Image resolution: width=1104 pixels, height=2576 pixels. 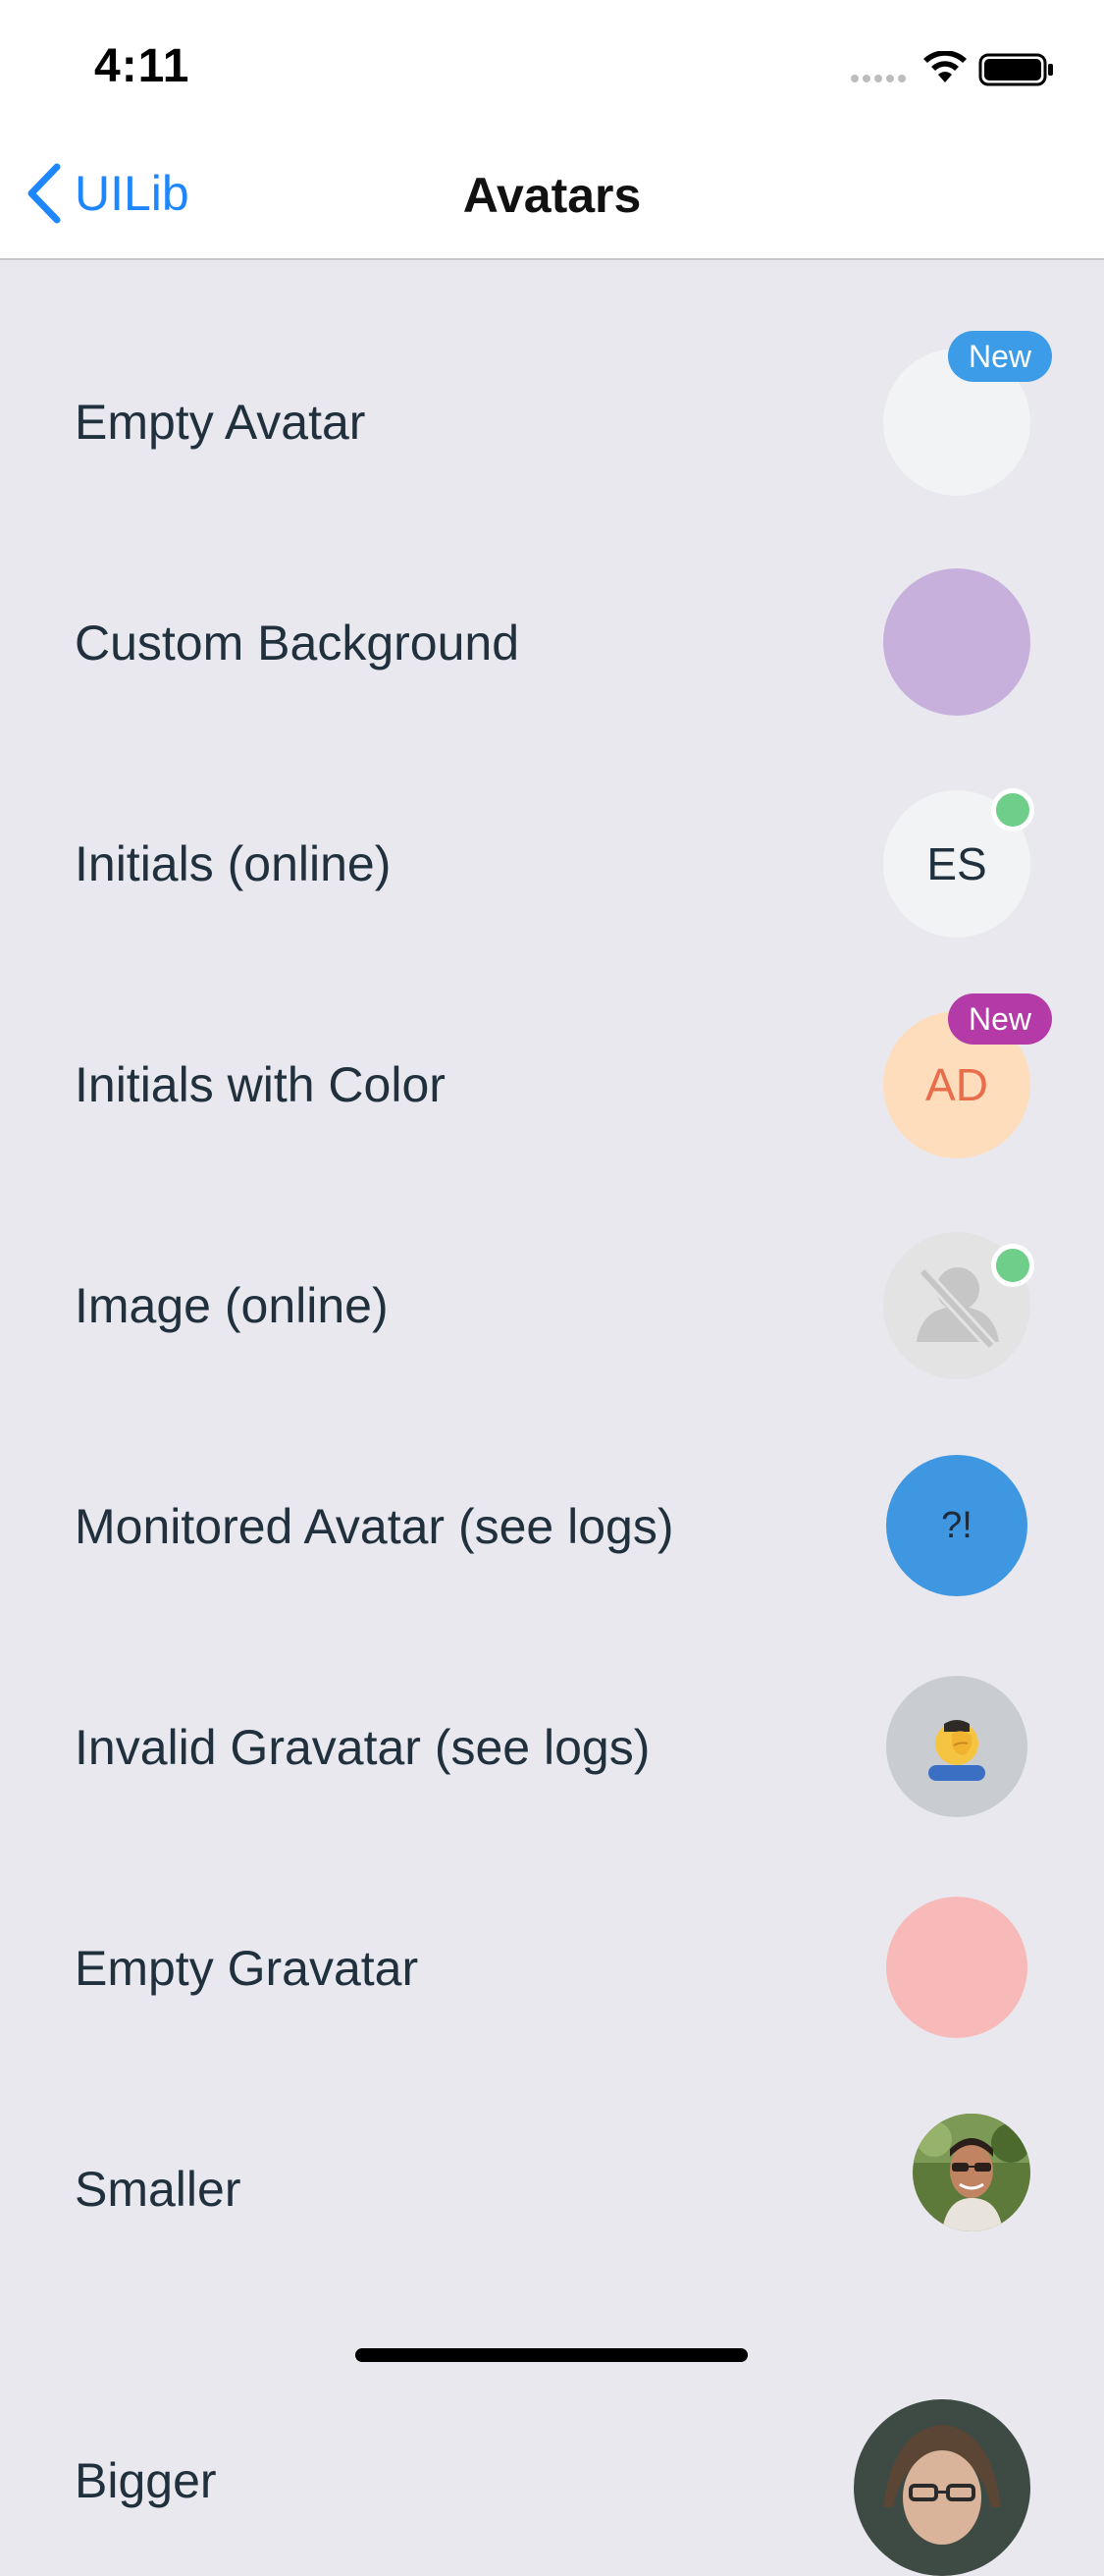 What do you see at coordinates (552, 2437) in the screenshot?
I see `list-item-bigger: Bigger` at bounding box center [552, 2437].